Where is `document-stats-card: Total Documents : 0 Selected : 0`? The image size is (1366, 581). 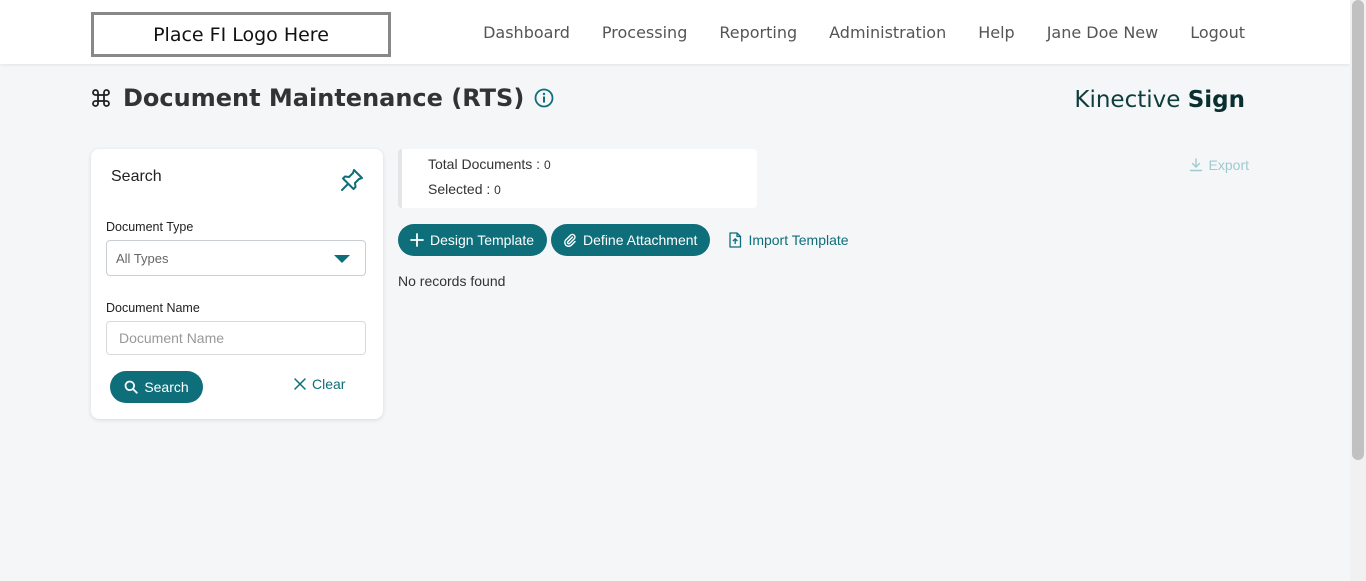 document-stats-card: Total Documents : 0 Selected : 0 is located at coordinates (577, 178).